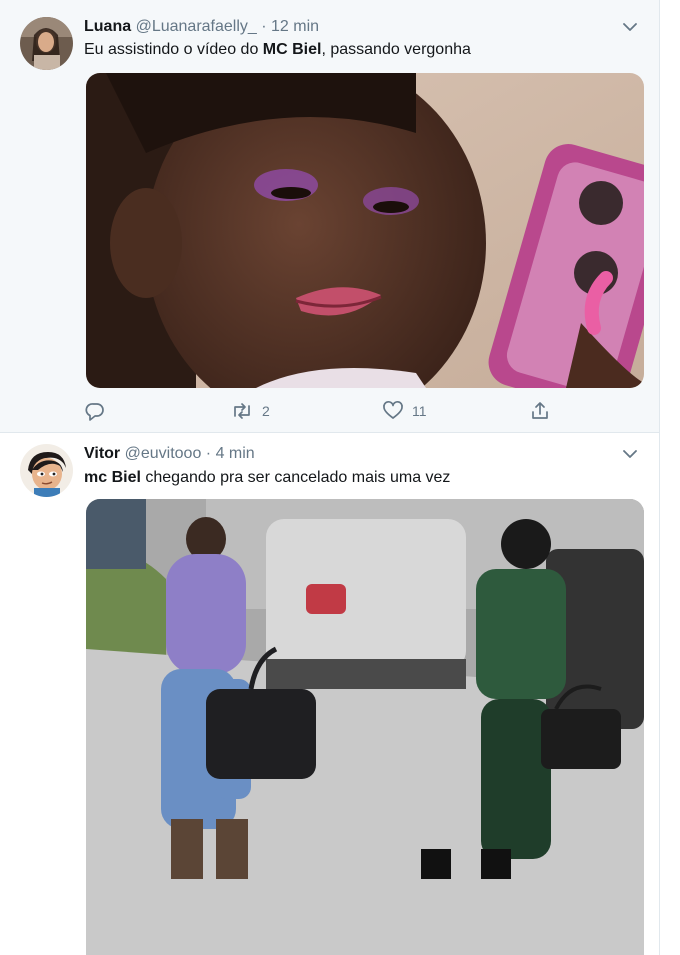  I want to click on retweet-icon, so click(242, 411).